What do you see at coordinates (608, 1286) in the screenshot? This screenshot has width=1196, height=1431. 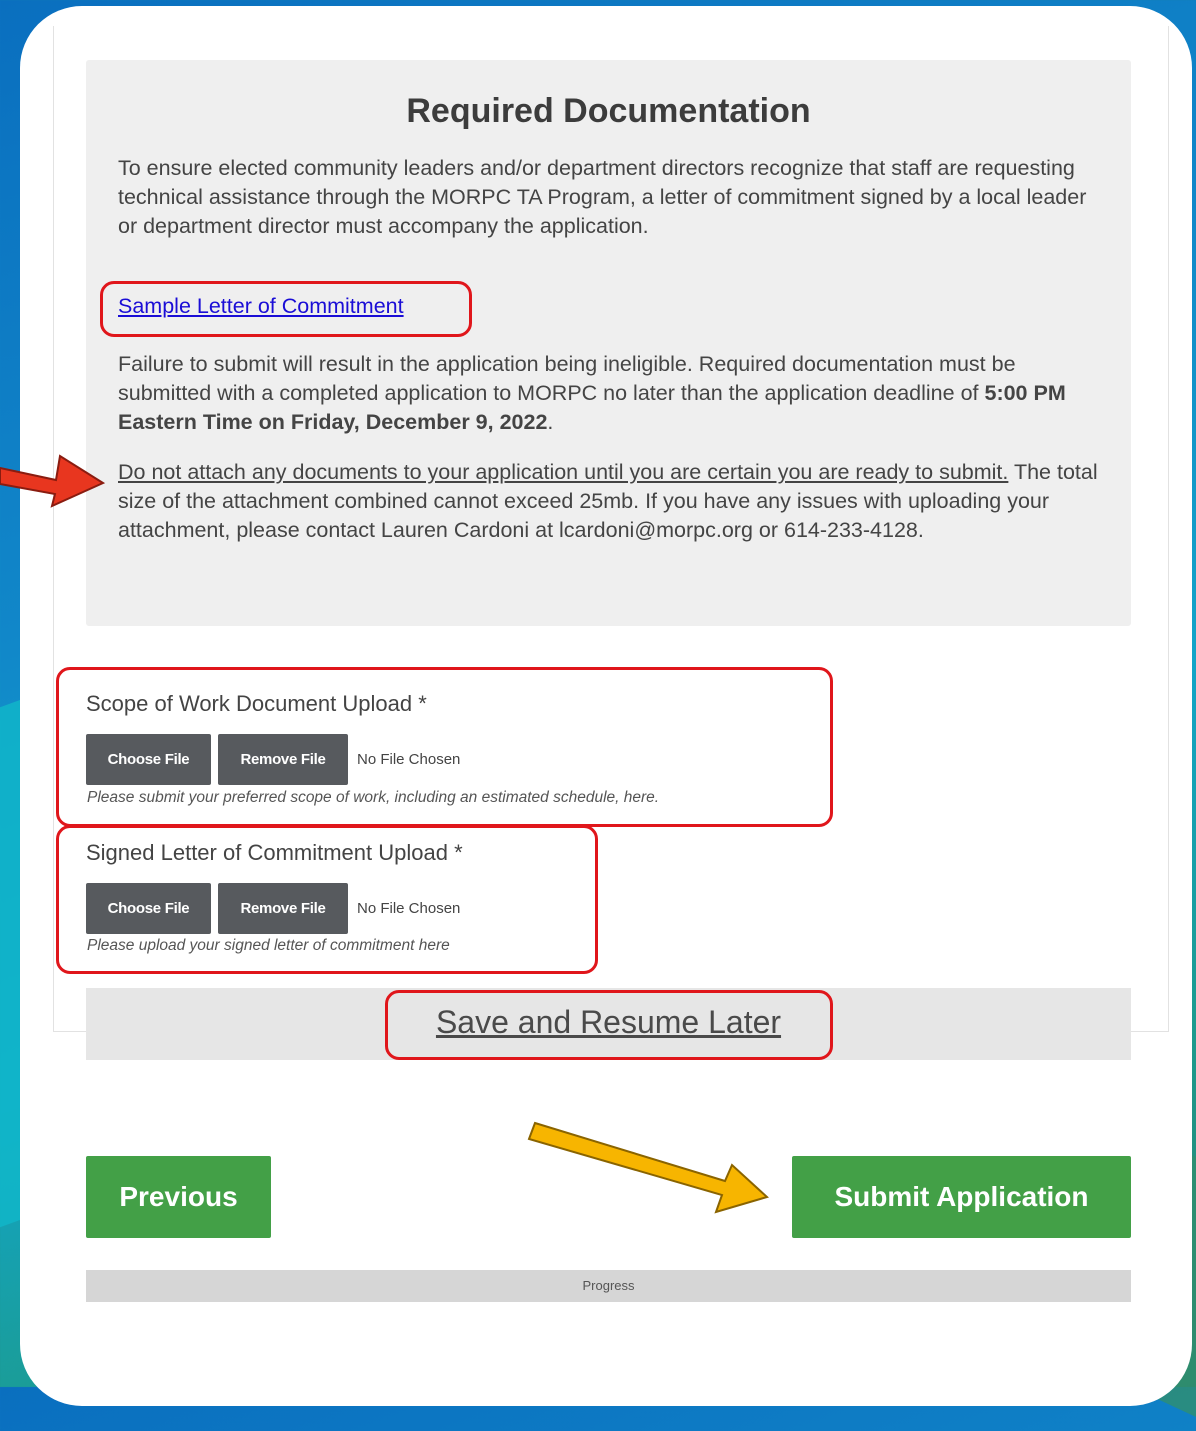 I see `progress-bar: Progress` at bounding box center [608, 1286].